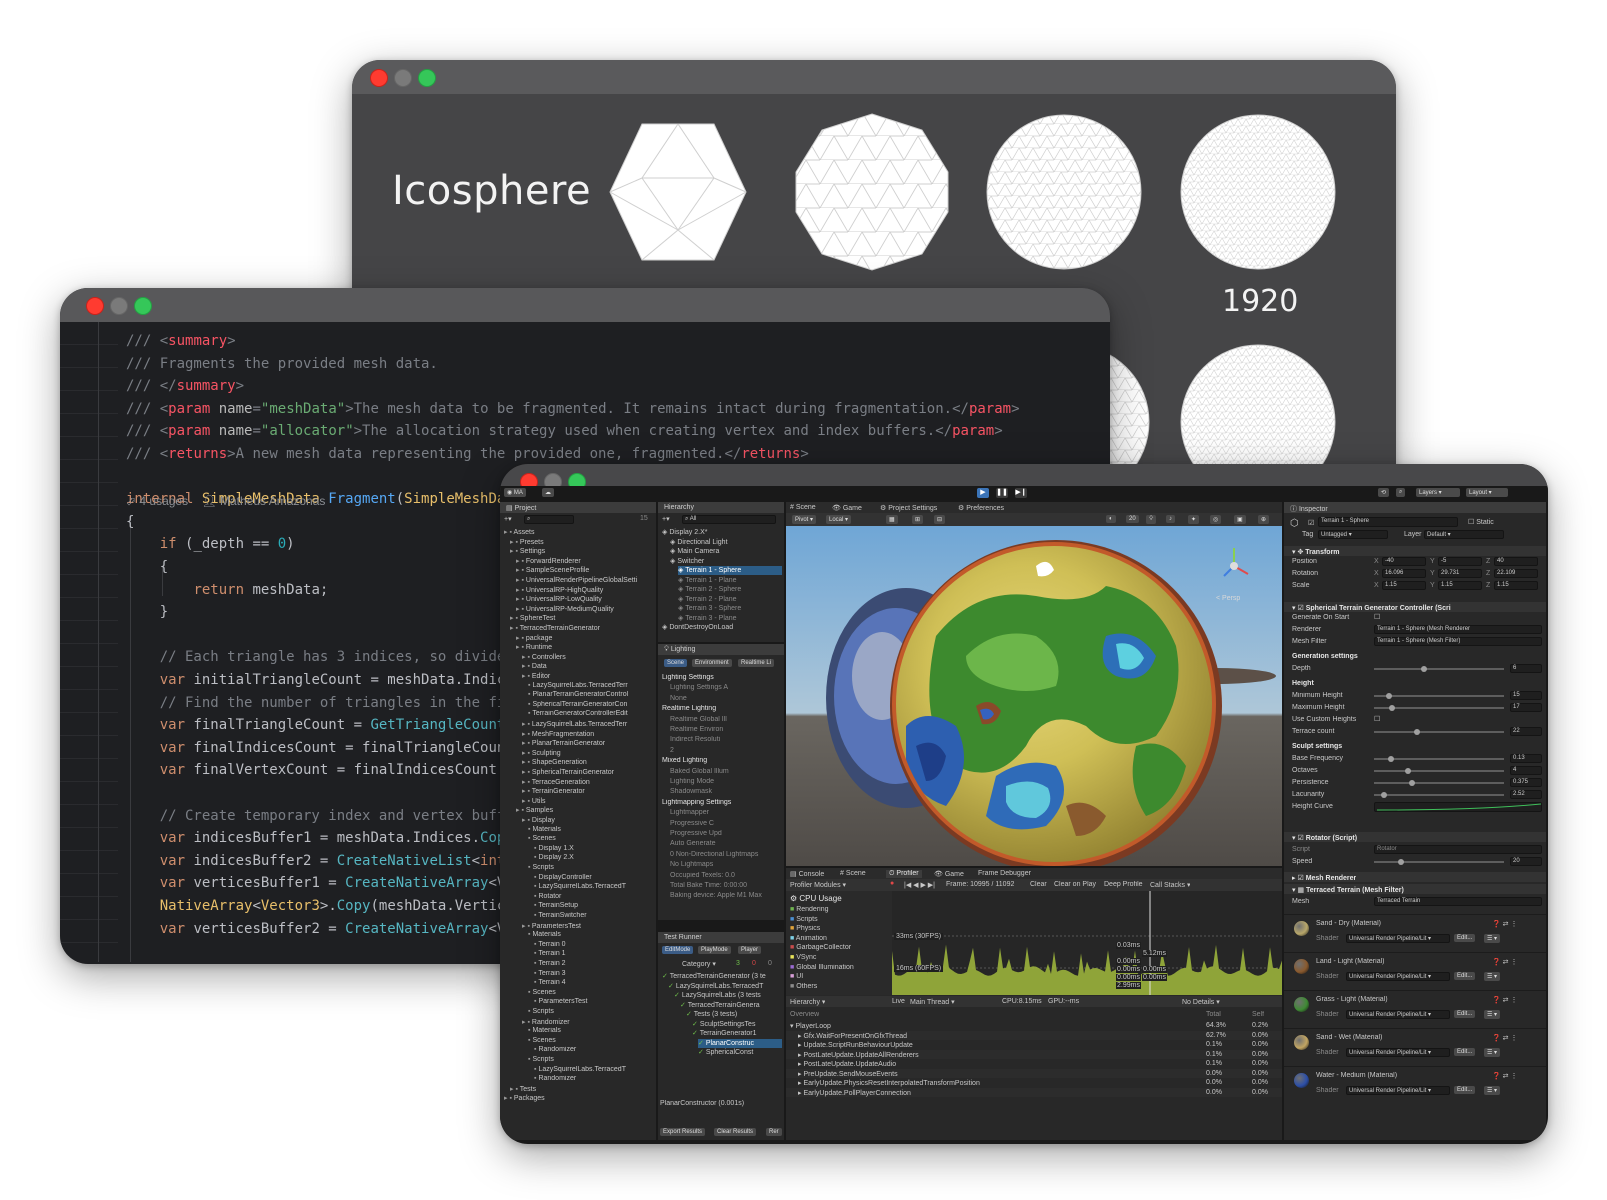 This screenshot has width=1607, height=1200. Describe the element at coordinates (1170, 519) in the screenshot. I see `audio-icon: ♪` at that location.